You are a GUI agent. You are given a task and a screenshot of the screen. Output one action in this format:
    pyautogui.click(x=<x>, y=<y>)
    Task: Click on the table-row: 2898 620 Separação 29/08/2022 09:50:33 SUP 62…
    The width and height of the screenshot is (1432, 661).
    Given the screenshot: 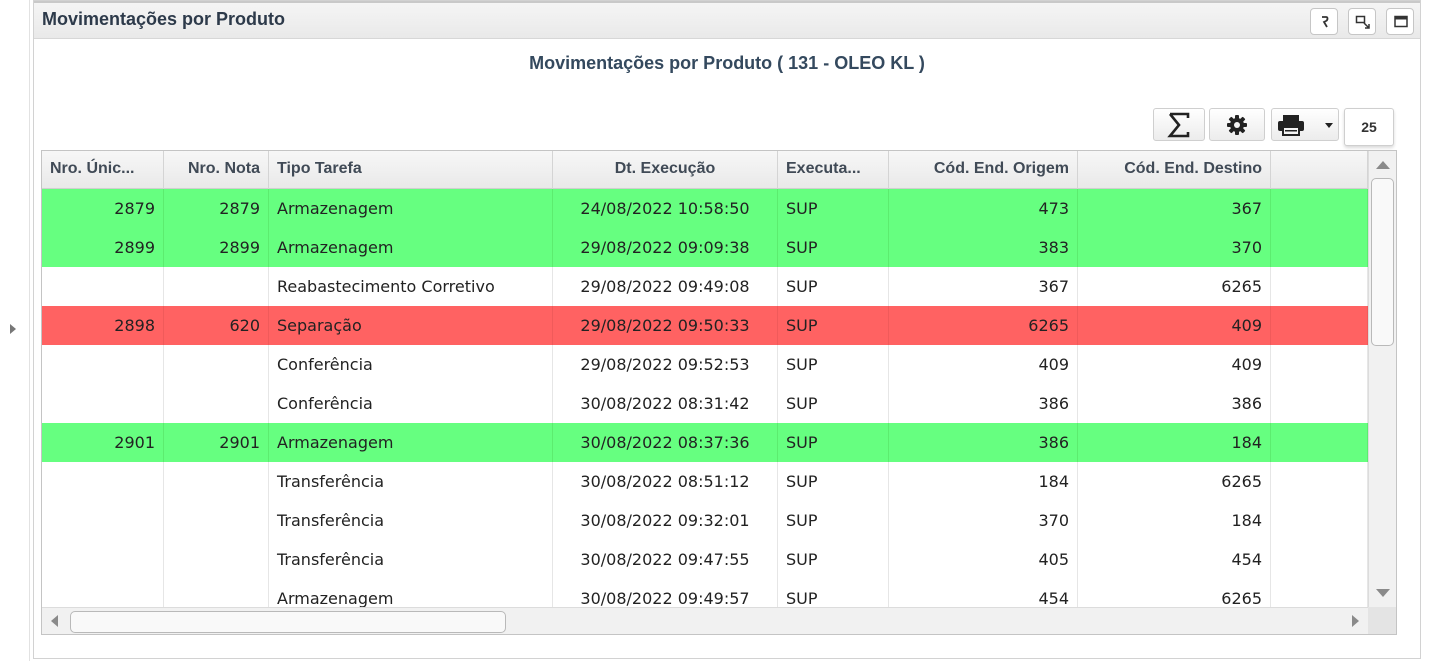 What is the action you would take?
    pyautogui.click(x=705, y=325)
    